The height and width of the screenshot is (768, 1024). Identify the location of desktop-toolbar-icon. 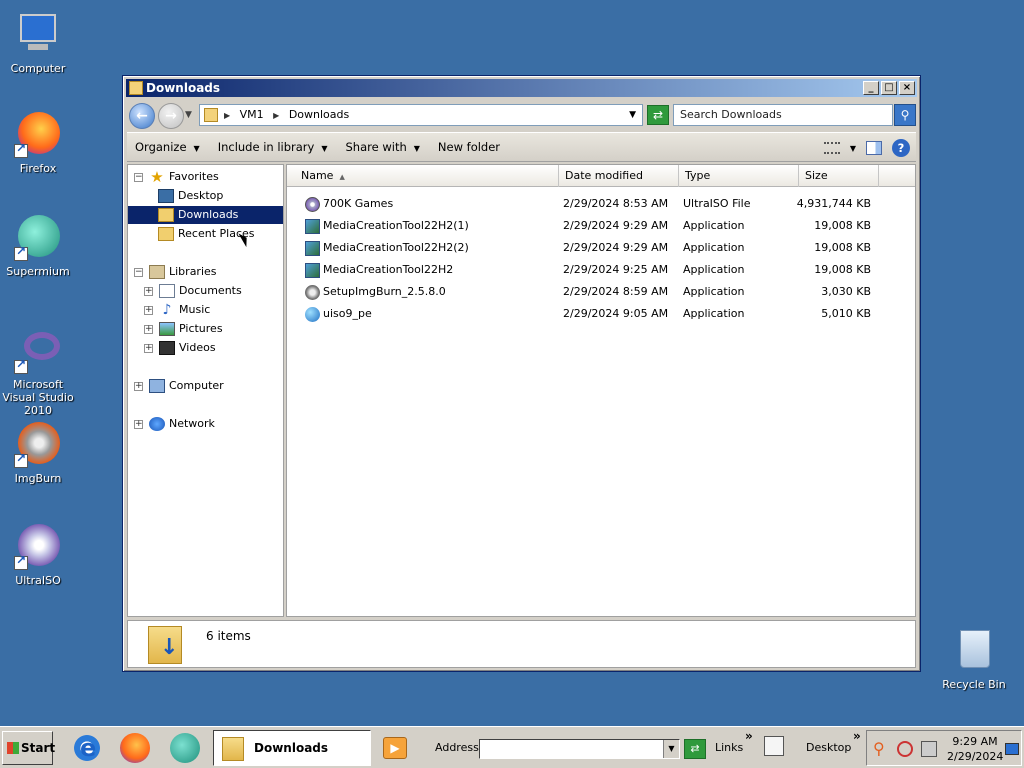
(774, 746).